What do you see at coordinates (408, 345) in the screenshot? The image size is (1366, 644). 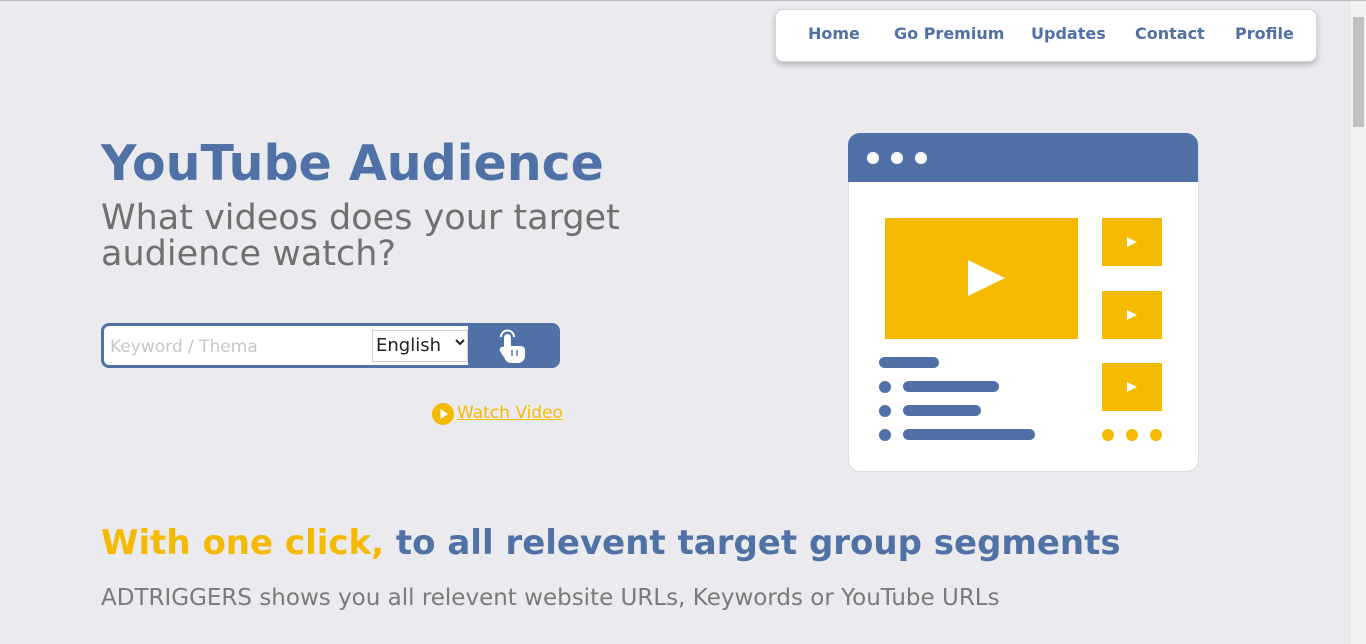 I see `language-select: English` at bounding box center [408, 345].